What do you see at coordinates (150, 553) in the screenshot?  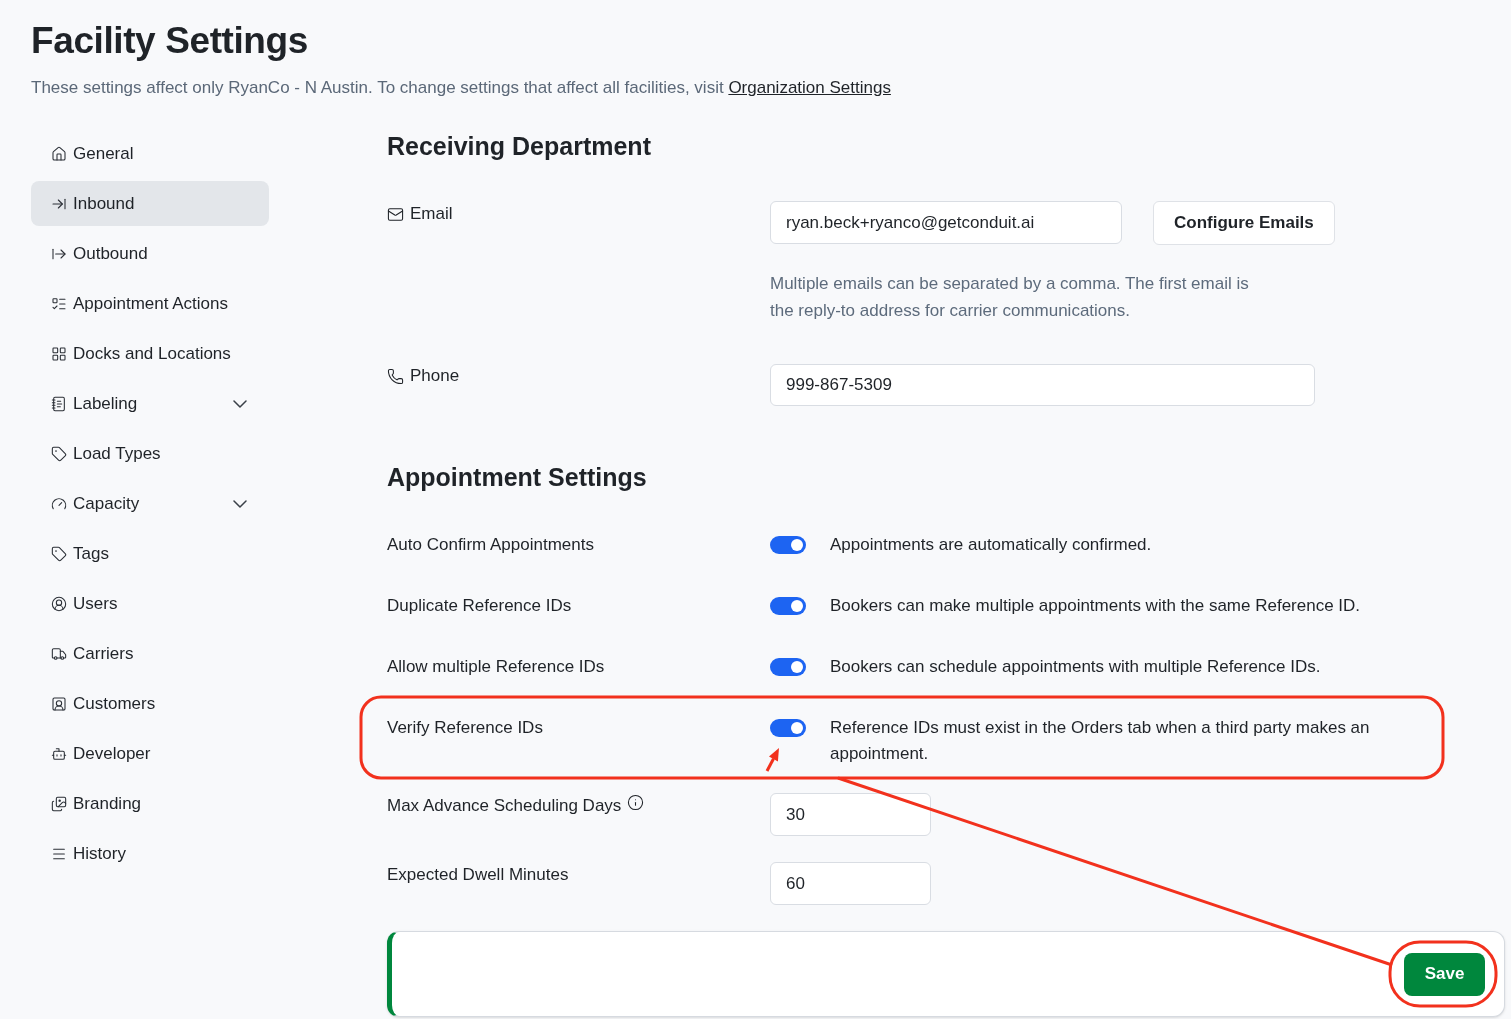 I see `sidebar-item: Tags` at bounding box center [150, 553].